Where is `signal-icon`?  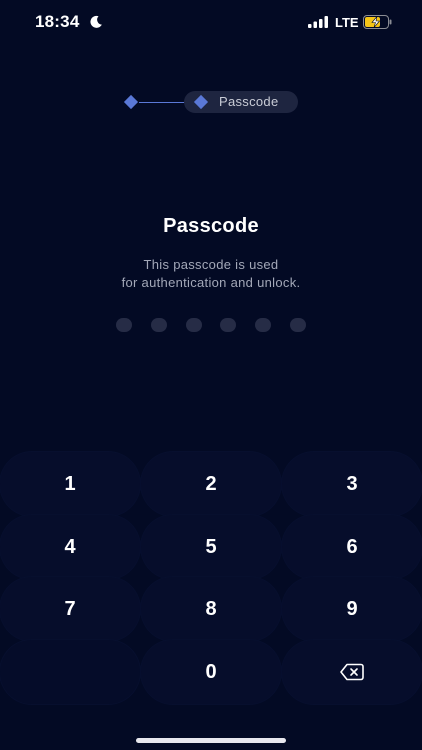 signal-icon is located at coordinates (318, 22).